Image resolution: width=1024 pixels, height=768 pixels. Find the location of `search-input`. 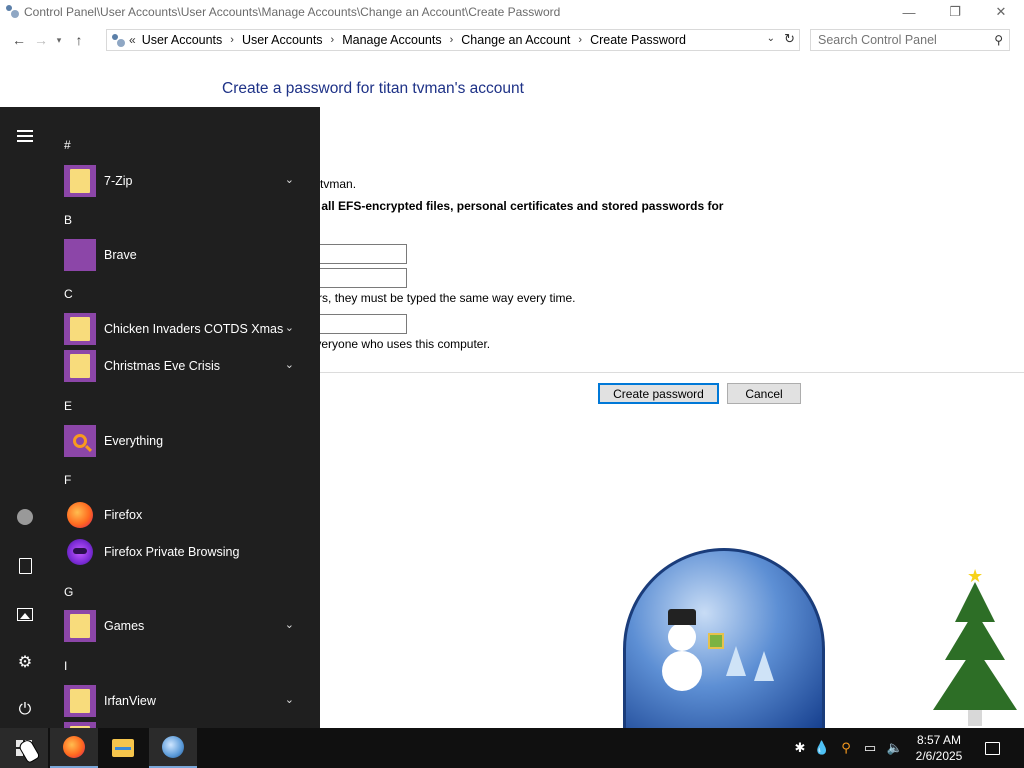

search-input is located at coordinates (903, 40).